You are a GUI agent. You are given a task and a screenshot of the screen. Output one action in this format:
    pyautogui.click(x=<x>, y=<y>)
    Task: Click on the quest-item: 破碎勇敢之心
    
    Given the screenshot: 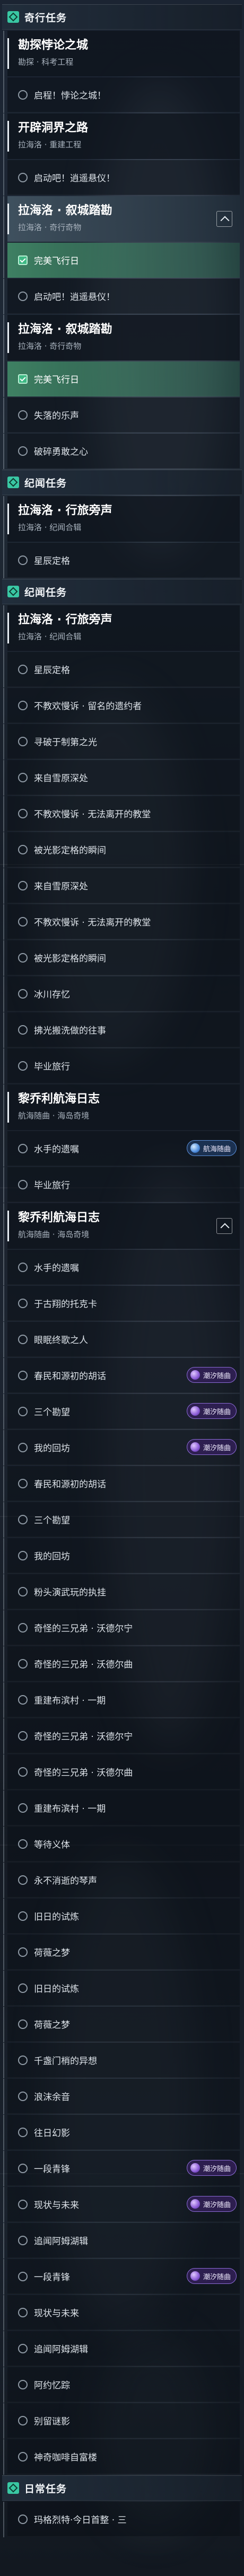 What is the action you would take?
    pyautogui.click(x=122, y=451)
    